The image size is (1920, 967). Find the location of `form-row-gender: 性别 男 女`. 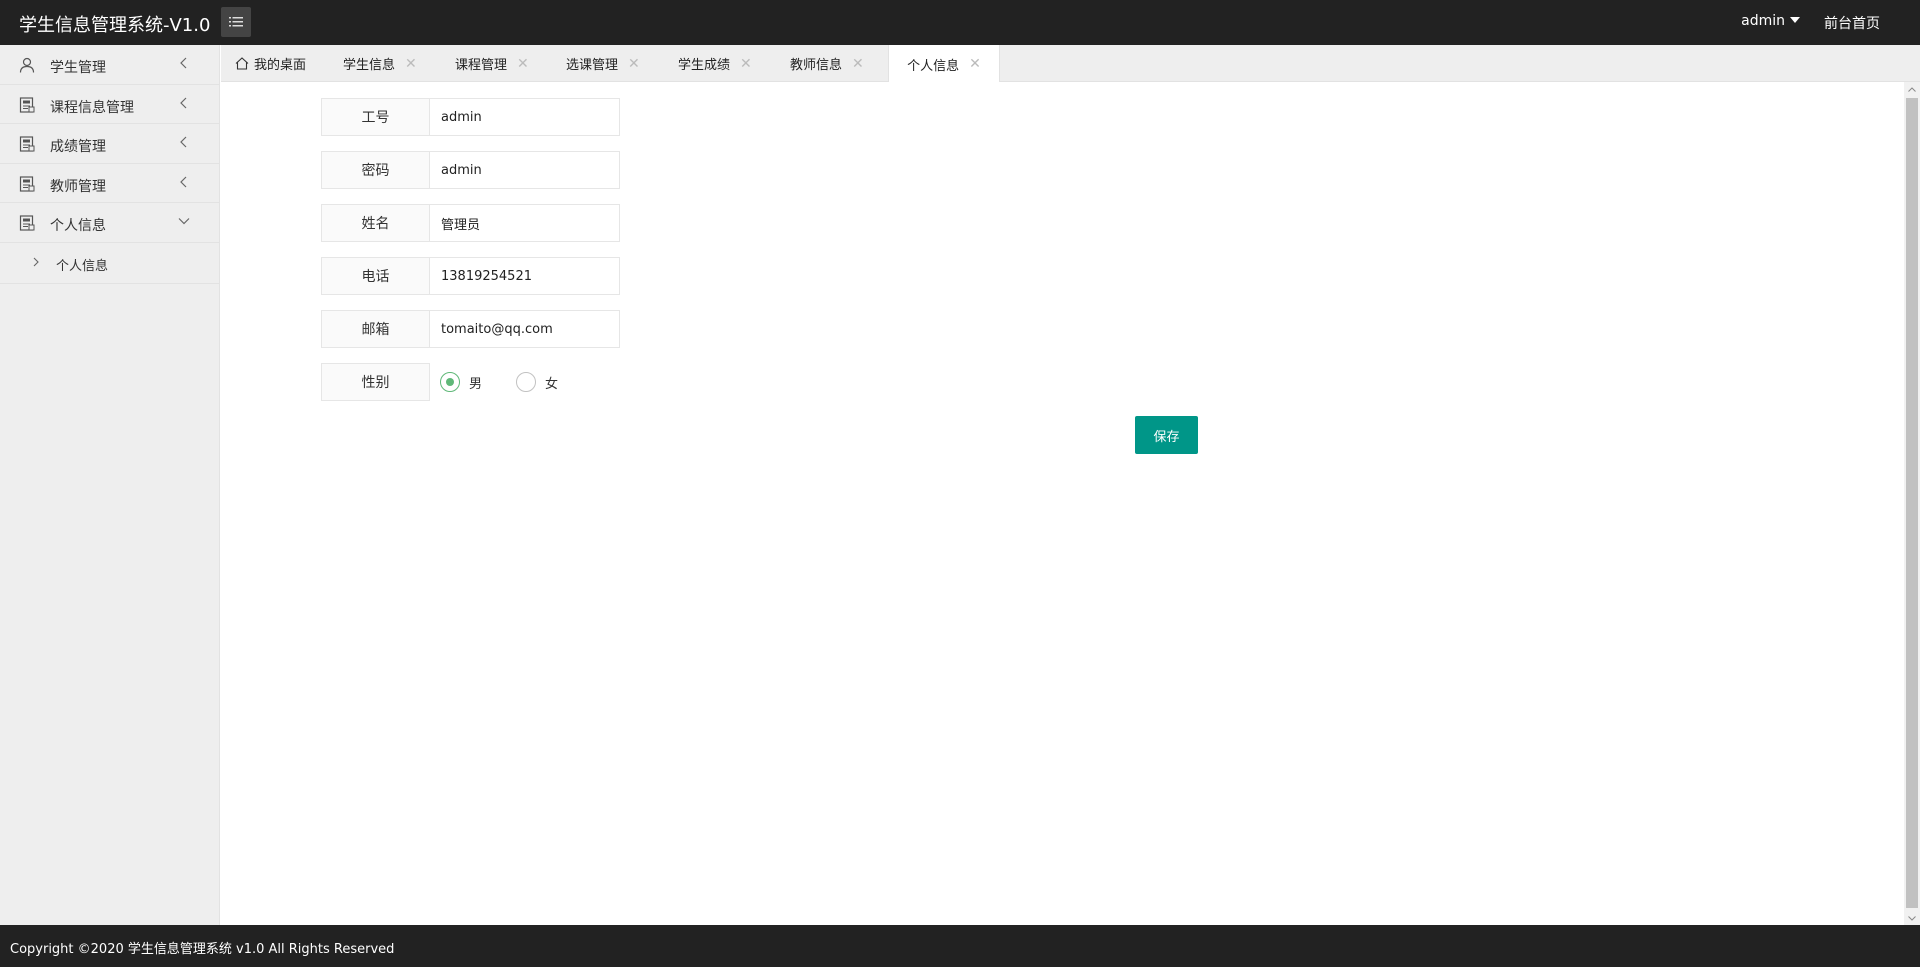

form-row-gender: 性别 男 女 is located at coordinates (456, 382).